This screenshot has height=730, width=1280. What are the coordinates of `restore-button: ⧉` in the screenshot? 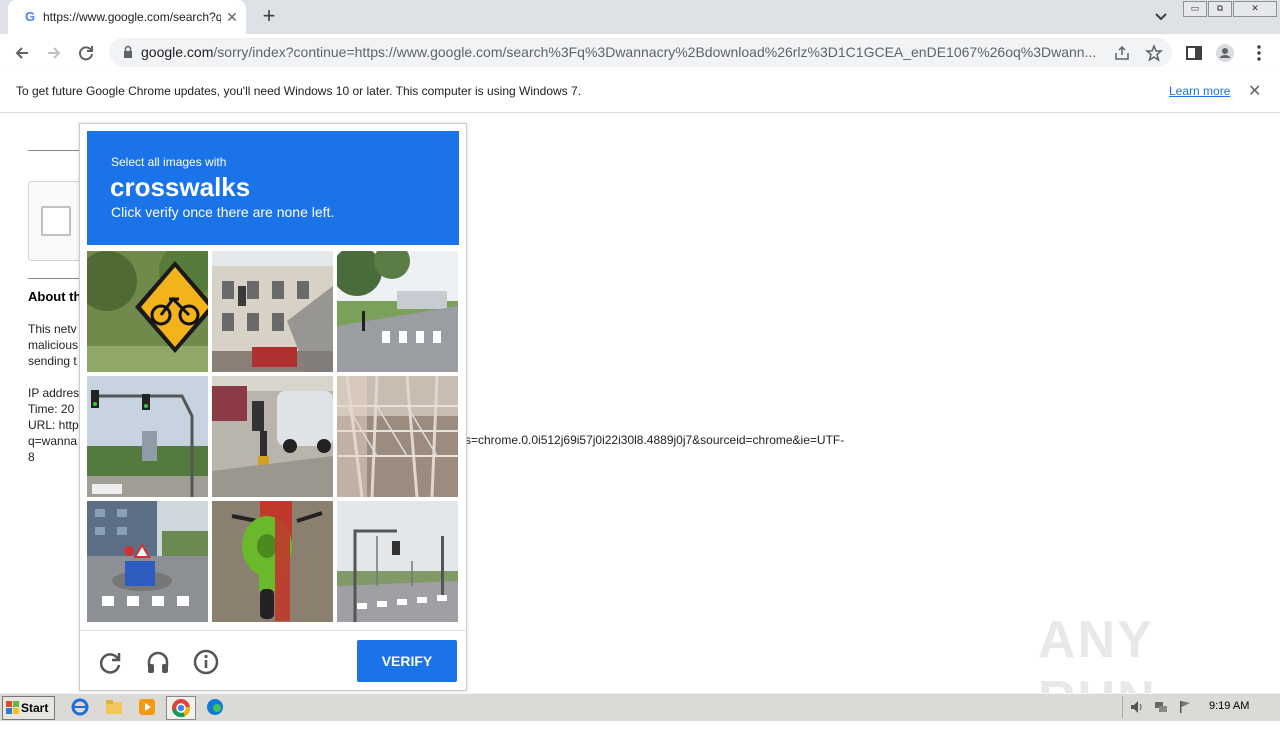 It's located at (1220, 9).